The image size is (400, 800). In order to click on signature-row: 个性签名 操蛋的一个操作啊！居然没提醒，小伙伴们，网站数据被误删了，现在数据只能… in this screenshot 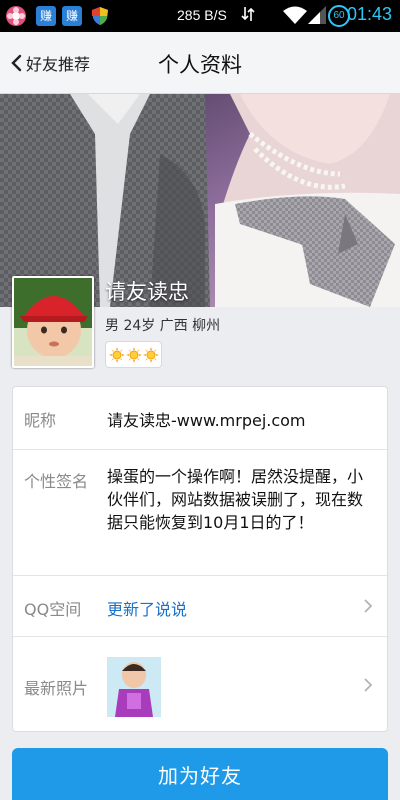, I will do `click(200, 513)`.